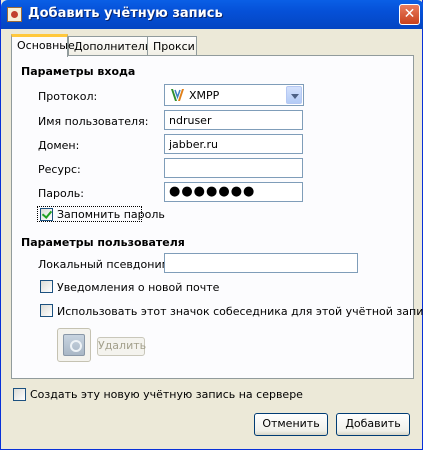 The height and width of the screenshot is (450, 423). I want to click on remember-password-checkbox, so click(46, 214).